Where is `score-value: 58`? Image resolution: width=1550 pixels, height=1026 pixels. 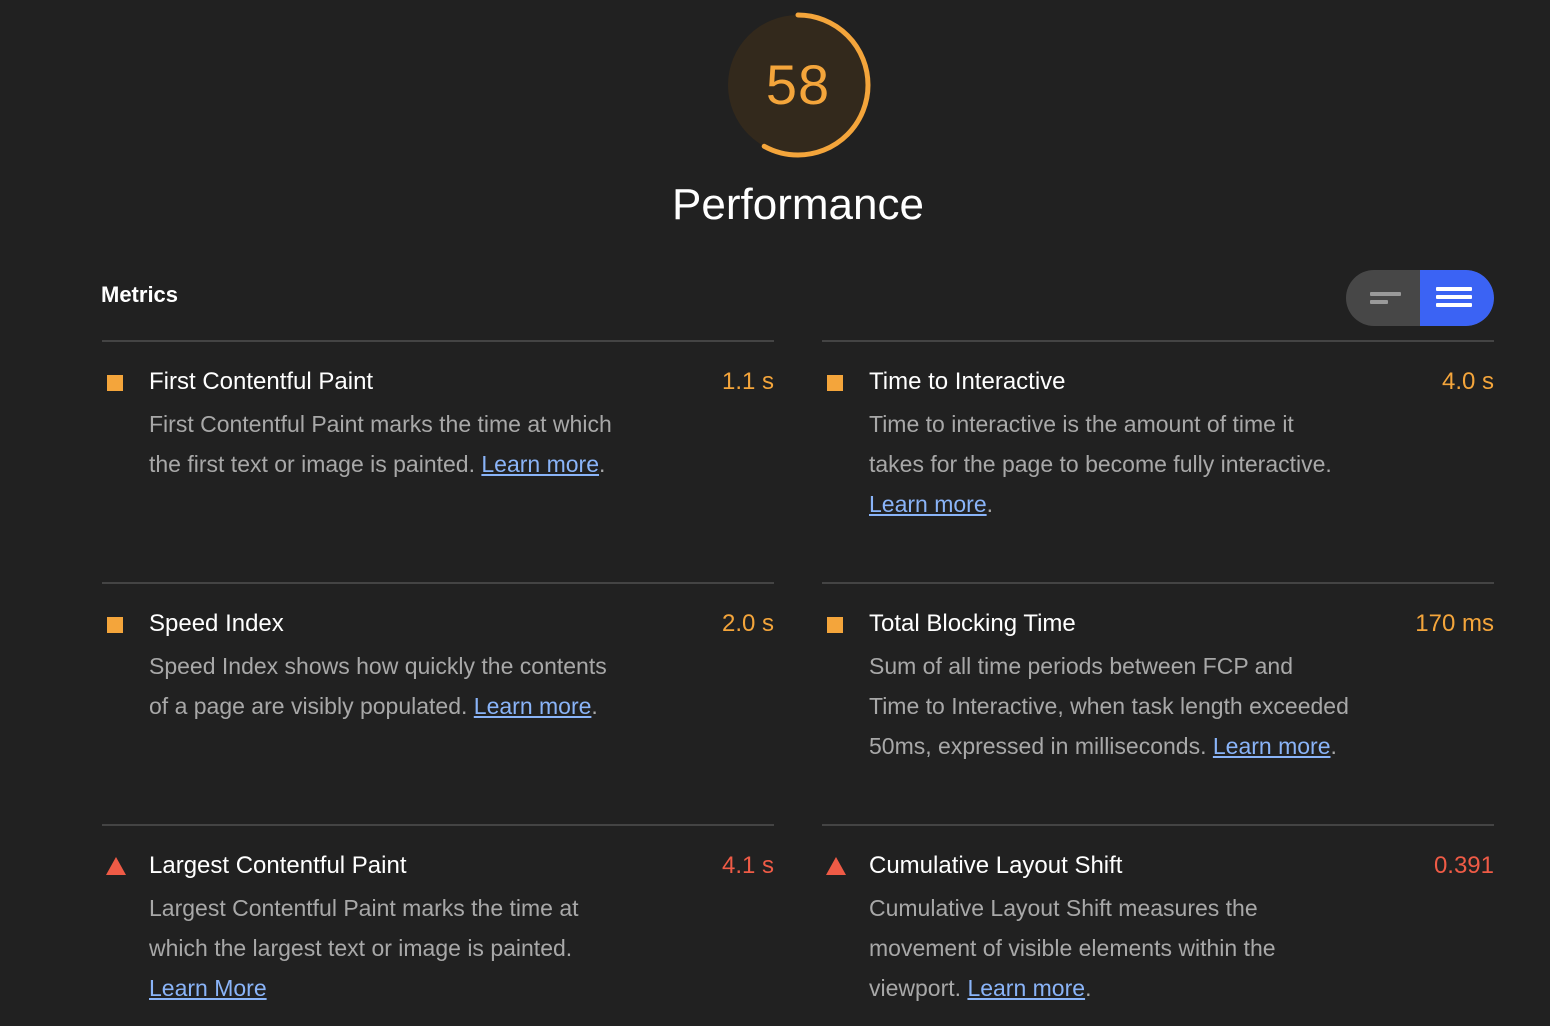
score-value: 58 is located at coordinates (798, 84).